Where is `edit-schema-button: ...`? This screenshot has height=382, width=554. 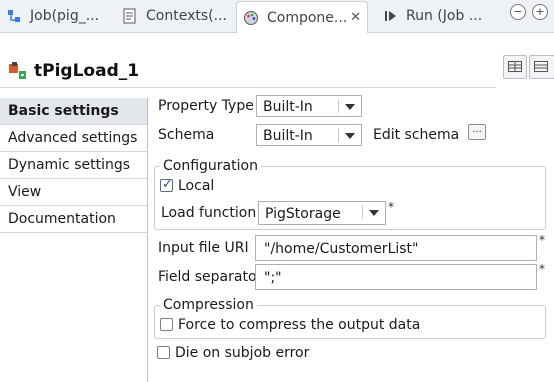
edit-schema-button: ... is located at coordinates (477, 132).